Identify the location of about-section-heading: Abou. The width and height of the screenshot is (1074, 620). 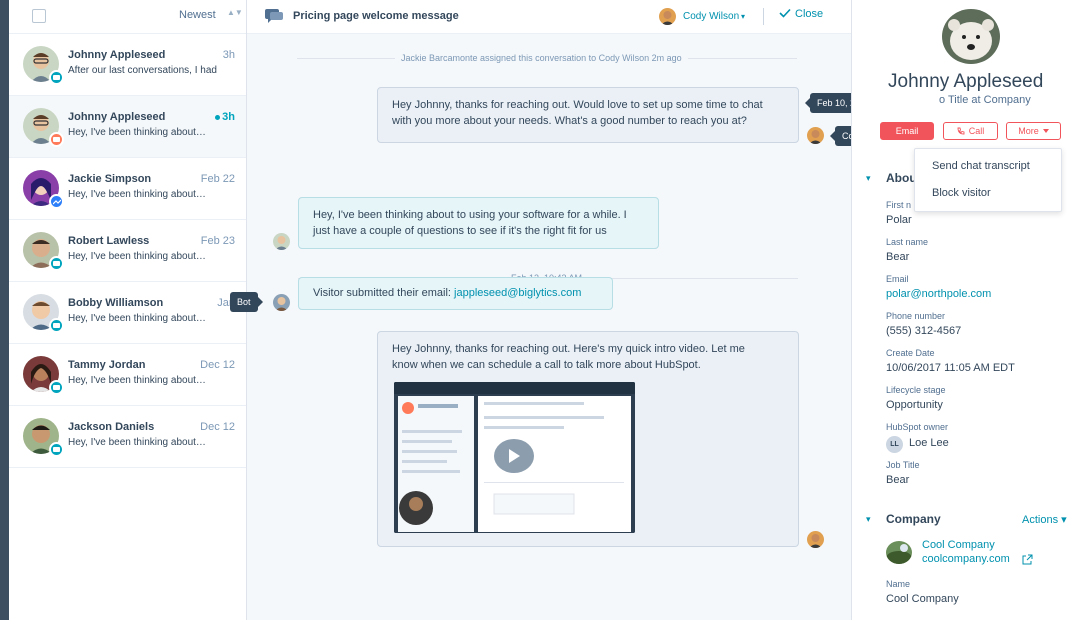
(901, 178).